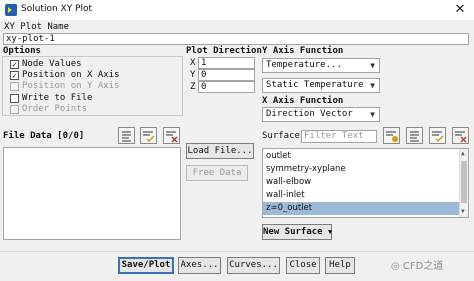  What do you see at coordinates (463, 153) in the screenshot?
I see `scroll-up-icon: ▲` at bounding box center [463, 153].